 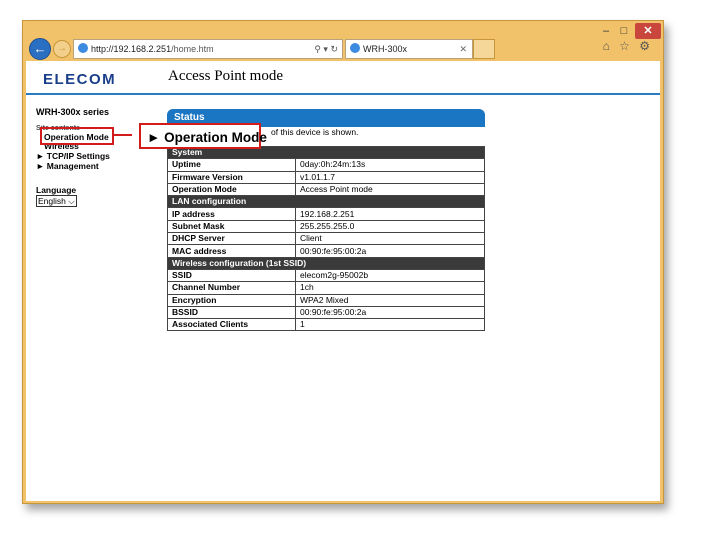 What do you see at coordinates (390, 165) in the screenshot?
I see `row-value: 0day:0h:24m:13s` at bounding box center [390, 165].